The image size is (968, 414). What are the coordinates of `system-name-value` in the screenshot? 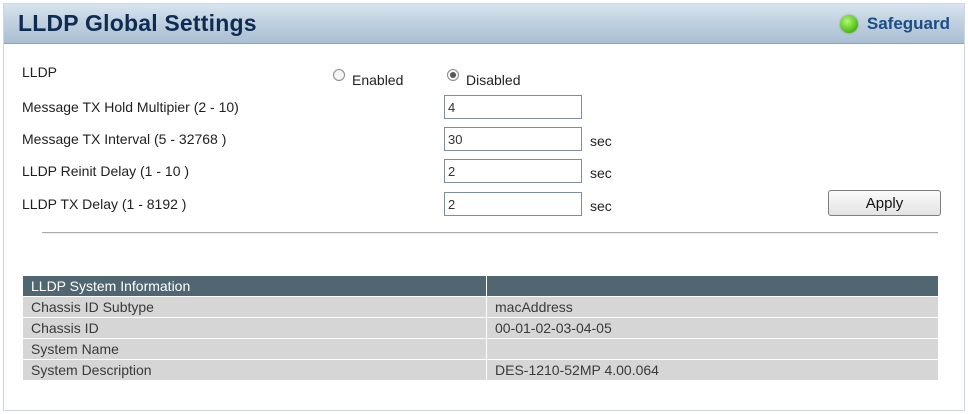 It's located at (712, 349).